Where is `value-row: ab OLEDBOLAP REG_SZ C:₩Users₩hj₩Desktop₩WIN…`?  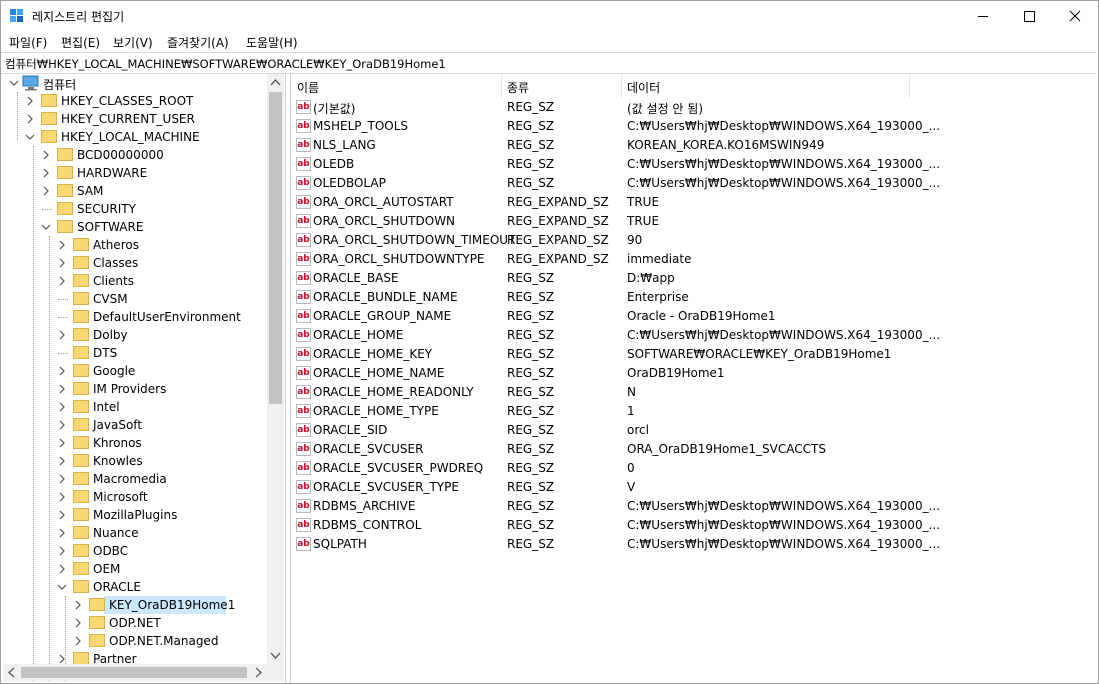
value-row: ab OLEDBOLAP REG_SZ C:₩Users₩hj₩Desktop₩WIN… is located at coordinates (694, 183).